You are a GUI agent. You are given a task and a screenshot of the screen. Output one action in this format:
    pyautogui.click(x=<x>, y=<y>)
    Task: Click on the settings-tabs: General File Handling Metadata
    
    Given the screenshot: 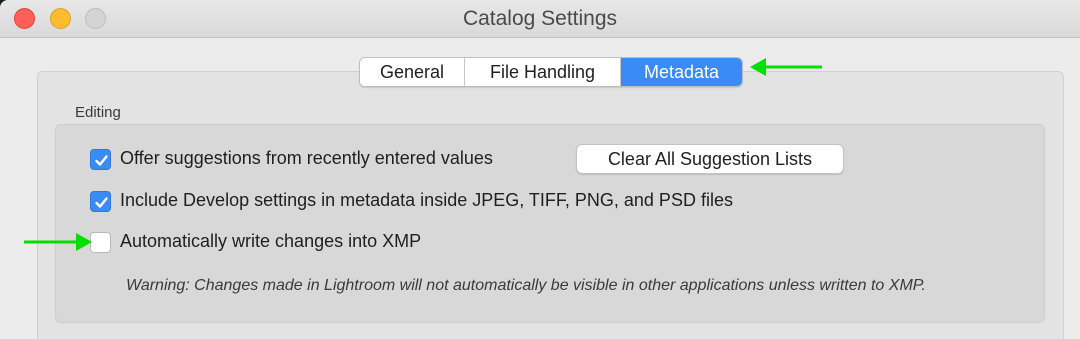 What is the action you would take?
    pyautogui.click(x=551, y=72)
    